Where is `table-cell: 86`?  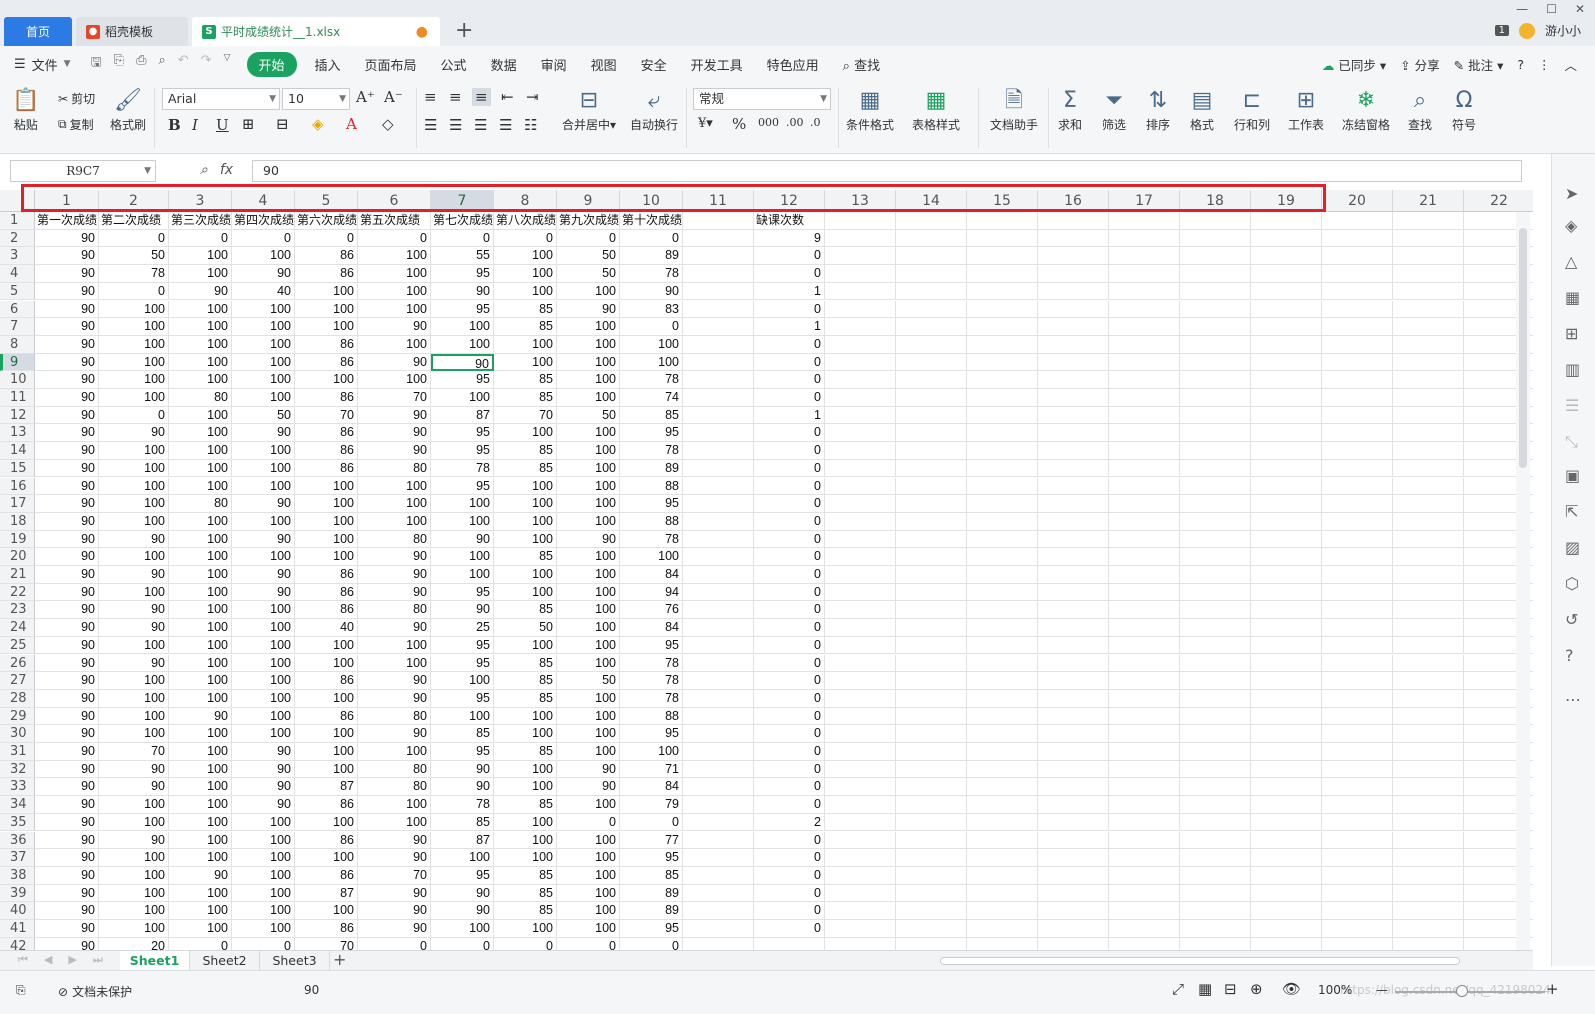
table-cell: 86 is located at coordinates (326, 681).